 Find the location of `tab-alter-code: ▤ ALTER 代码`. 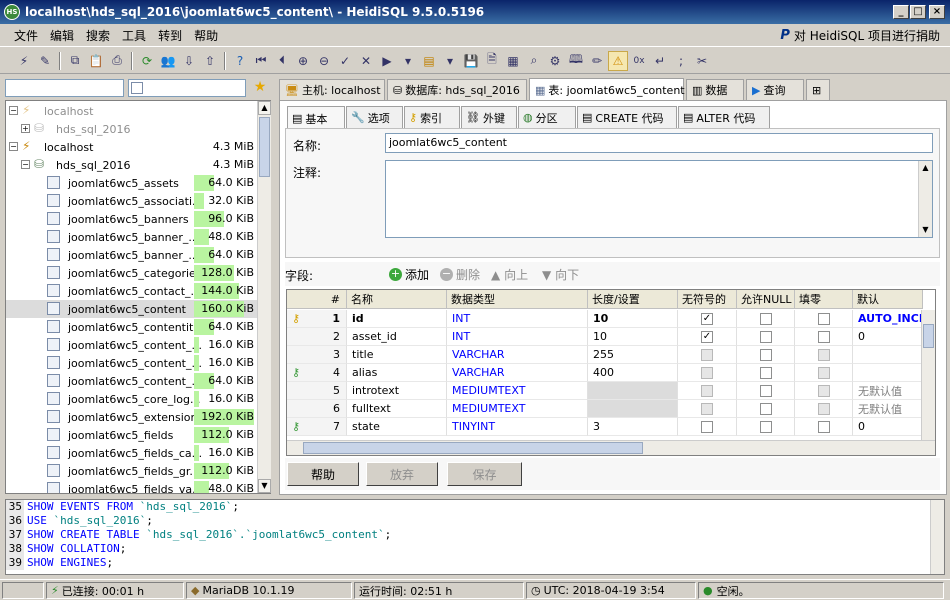

tab-alter-code: ▤ ALTER 代码 is located at coordinates (724, 117).